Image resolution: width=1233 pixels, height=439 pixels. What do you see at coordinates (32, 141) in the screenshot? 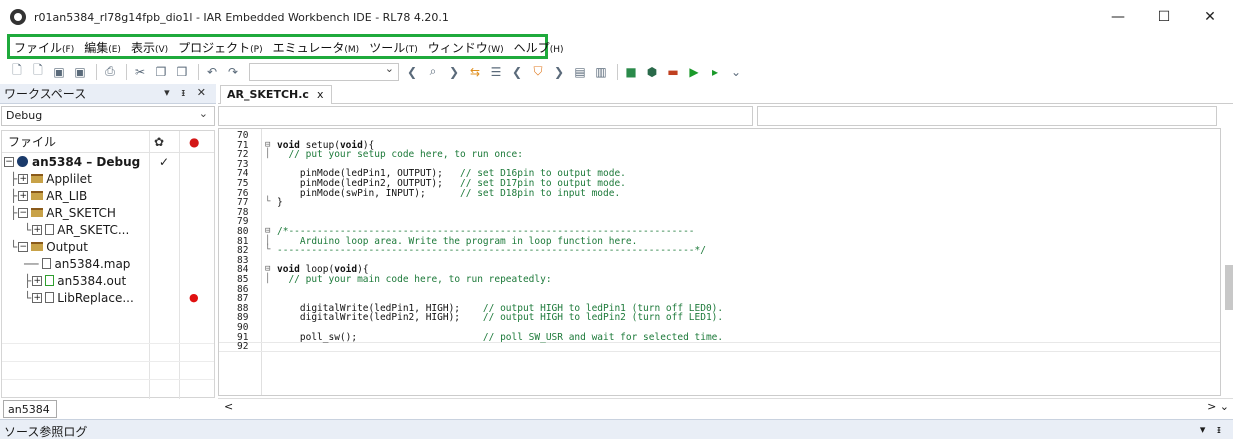
I see `files-column-header: ファイル` at bounding box center [32, 141].